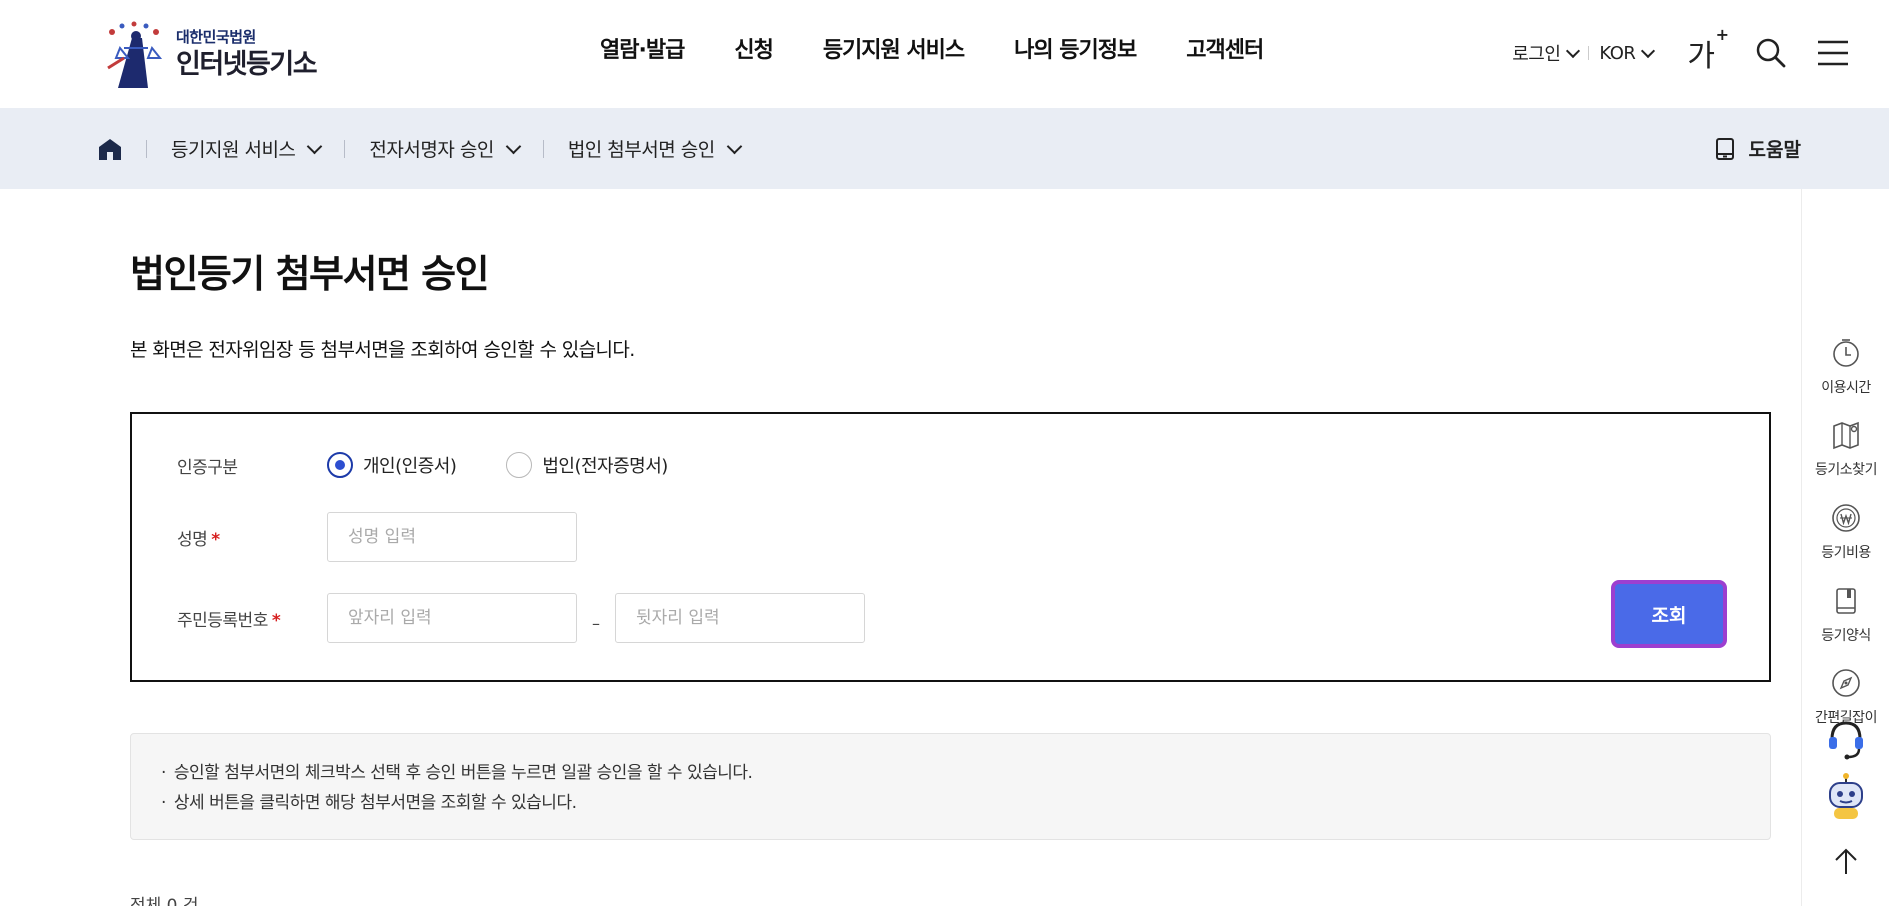  I want to click on breadcrumb-label: 등기지원 서비스, so click(233, 150).